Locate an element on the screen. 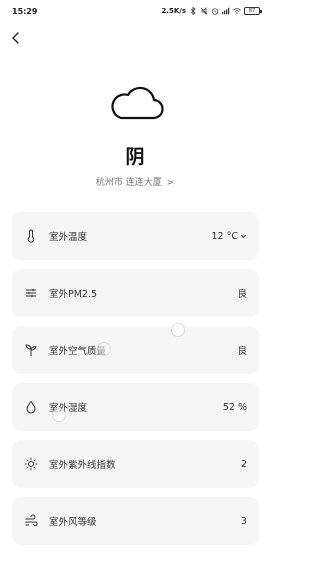  chevron-down-icon is located at coordinates (243, 236).